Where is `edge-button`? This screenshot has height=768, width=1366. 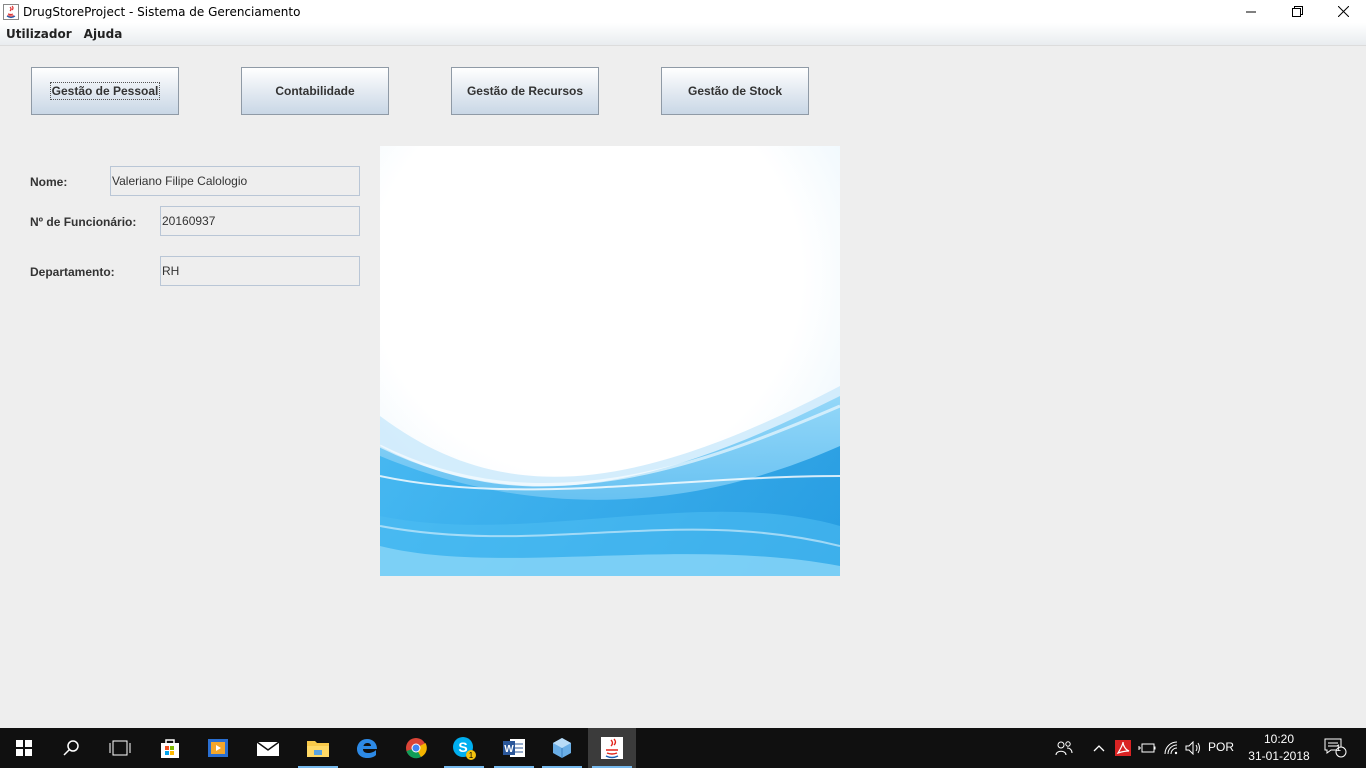
edge-button is located at coordinates (367, 748).